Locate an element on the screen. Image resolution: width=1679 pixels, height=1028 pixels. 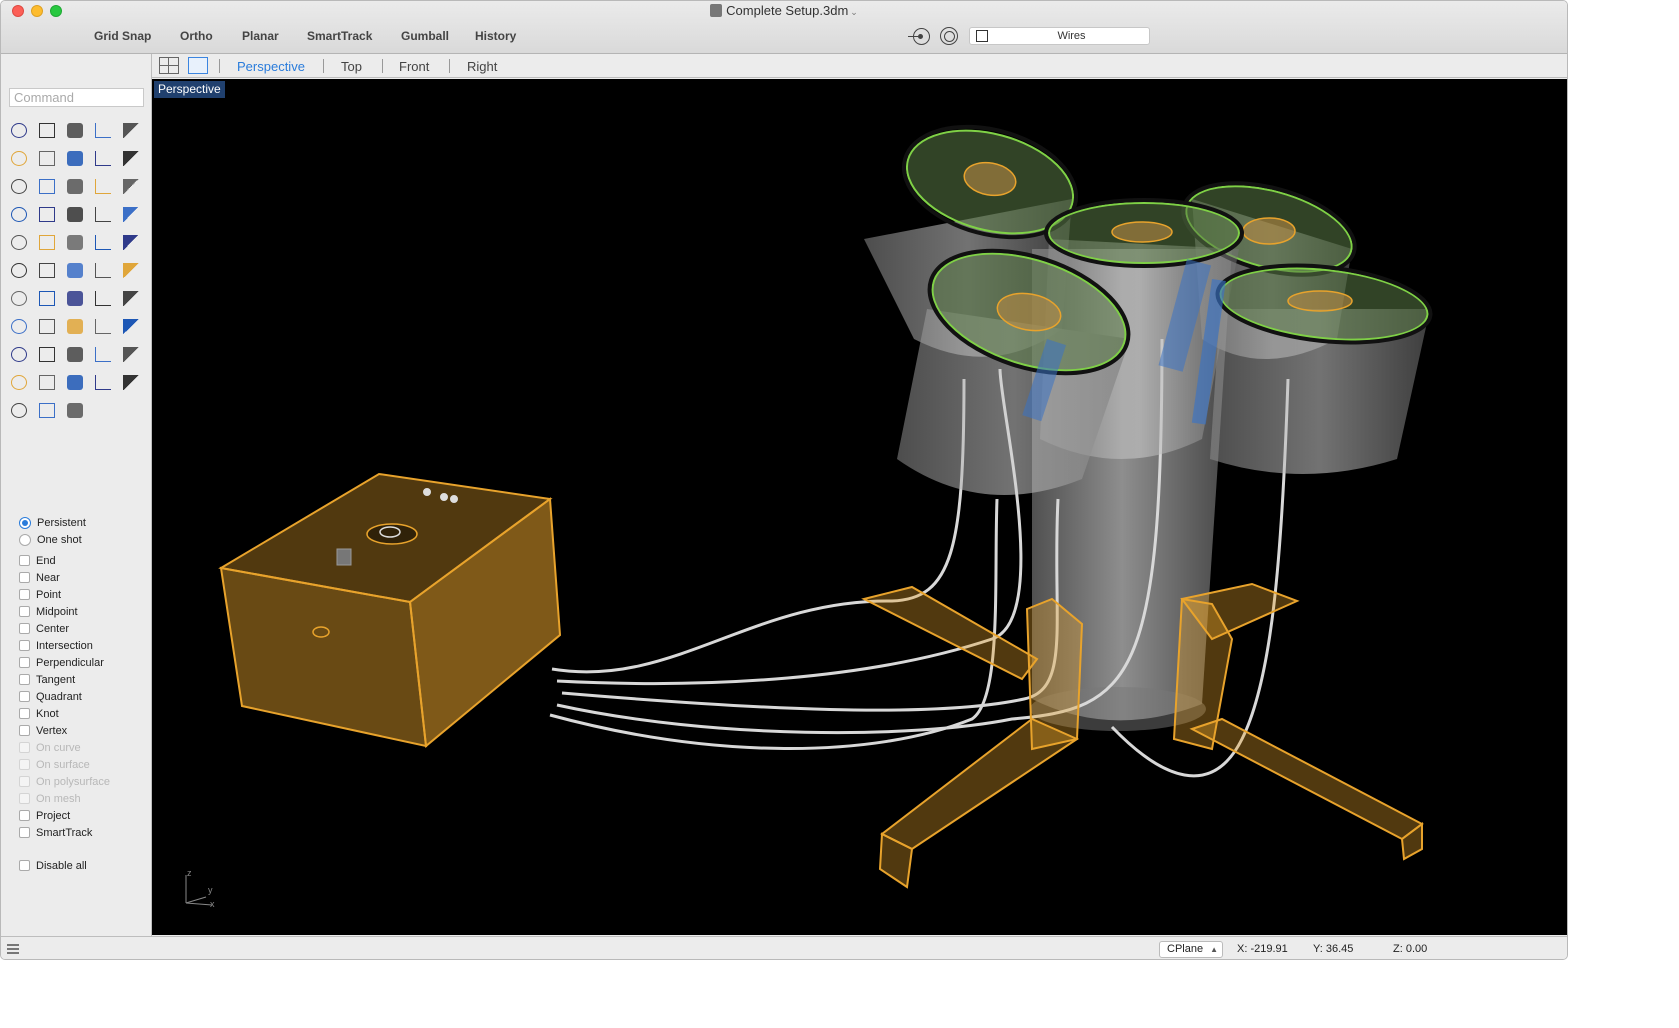
disable-all-checkbox is located at coordinates (24, 865).